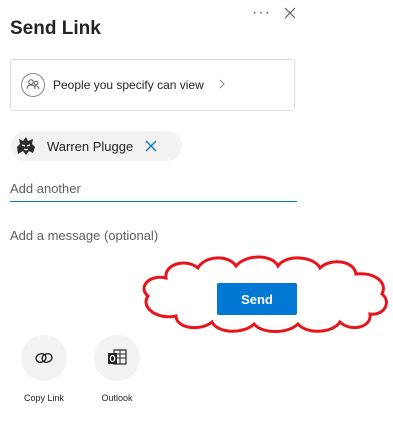  What do you see at coordinates (151, 146) in the screenshot?
I see `remove-recipient-icon` at bounding box center [151, 146].